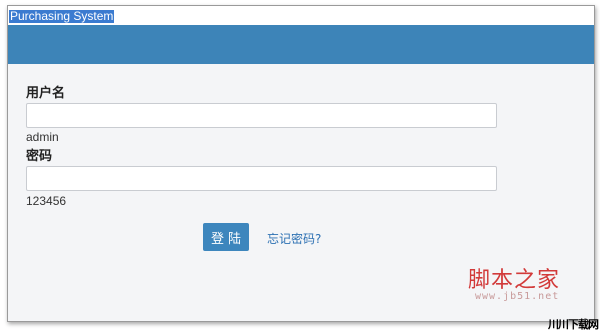 This screenshot has width=600, height=332. Describe the element at coordinates (46, 93) in the screenshot. I see `username-label: 用户名` at that location.